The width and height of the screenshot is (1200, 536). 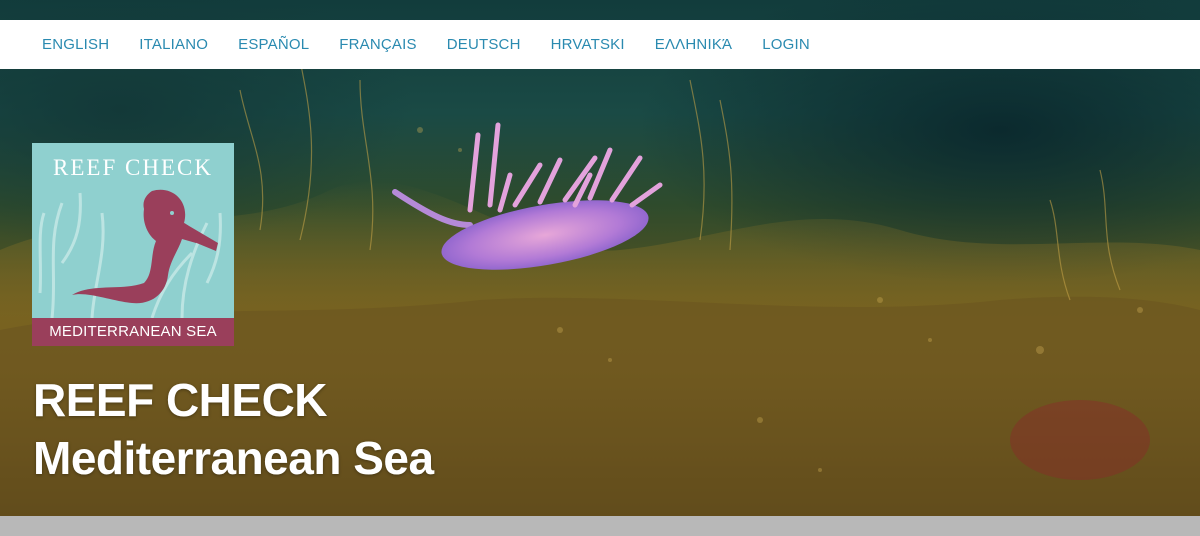 What do you see at coordinates (133, 244) in the screenshot?
I see `reef-check-logo: REEF CHECK MEDITERRANEAN SEA` at bounding box center [133, 244].